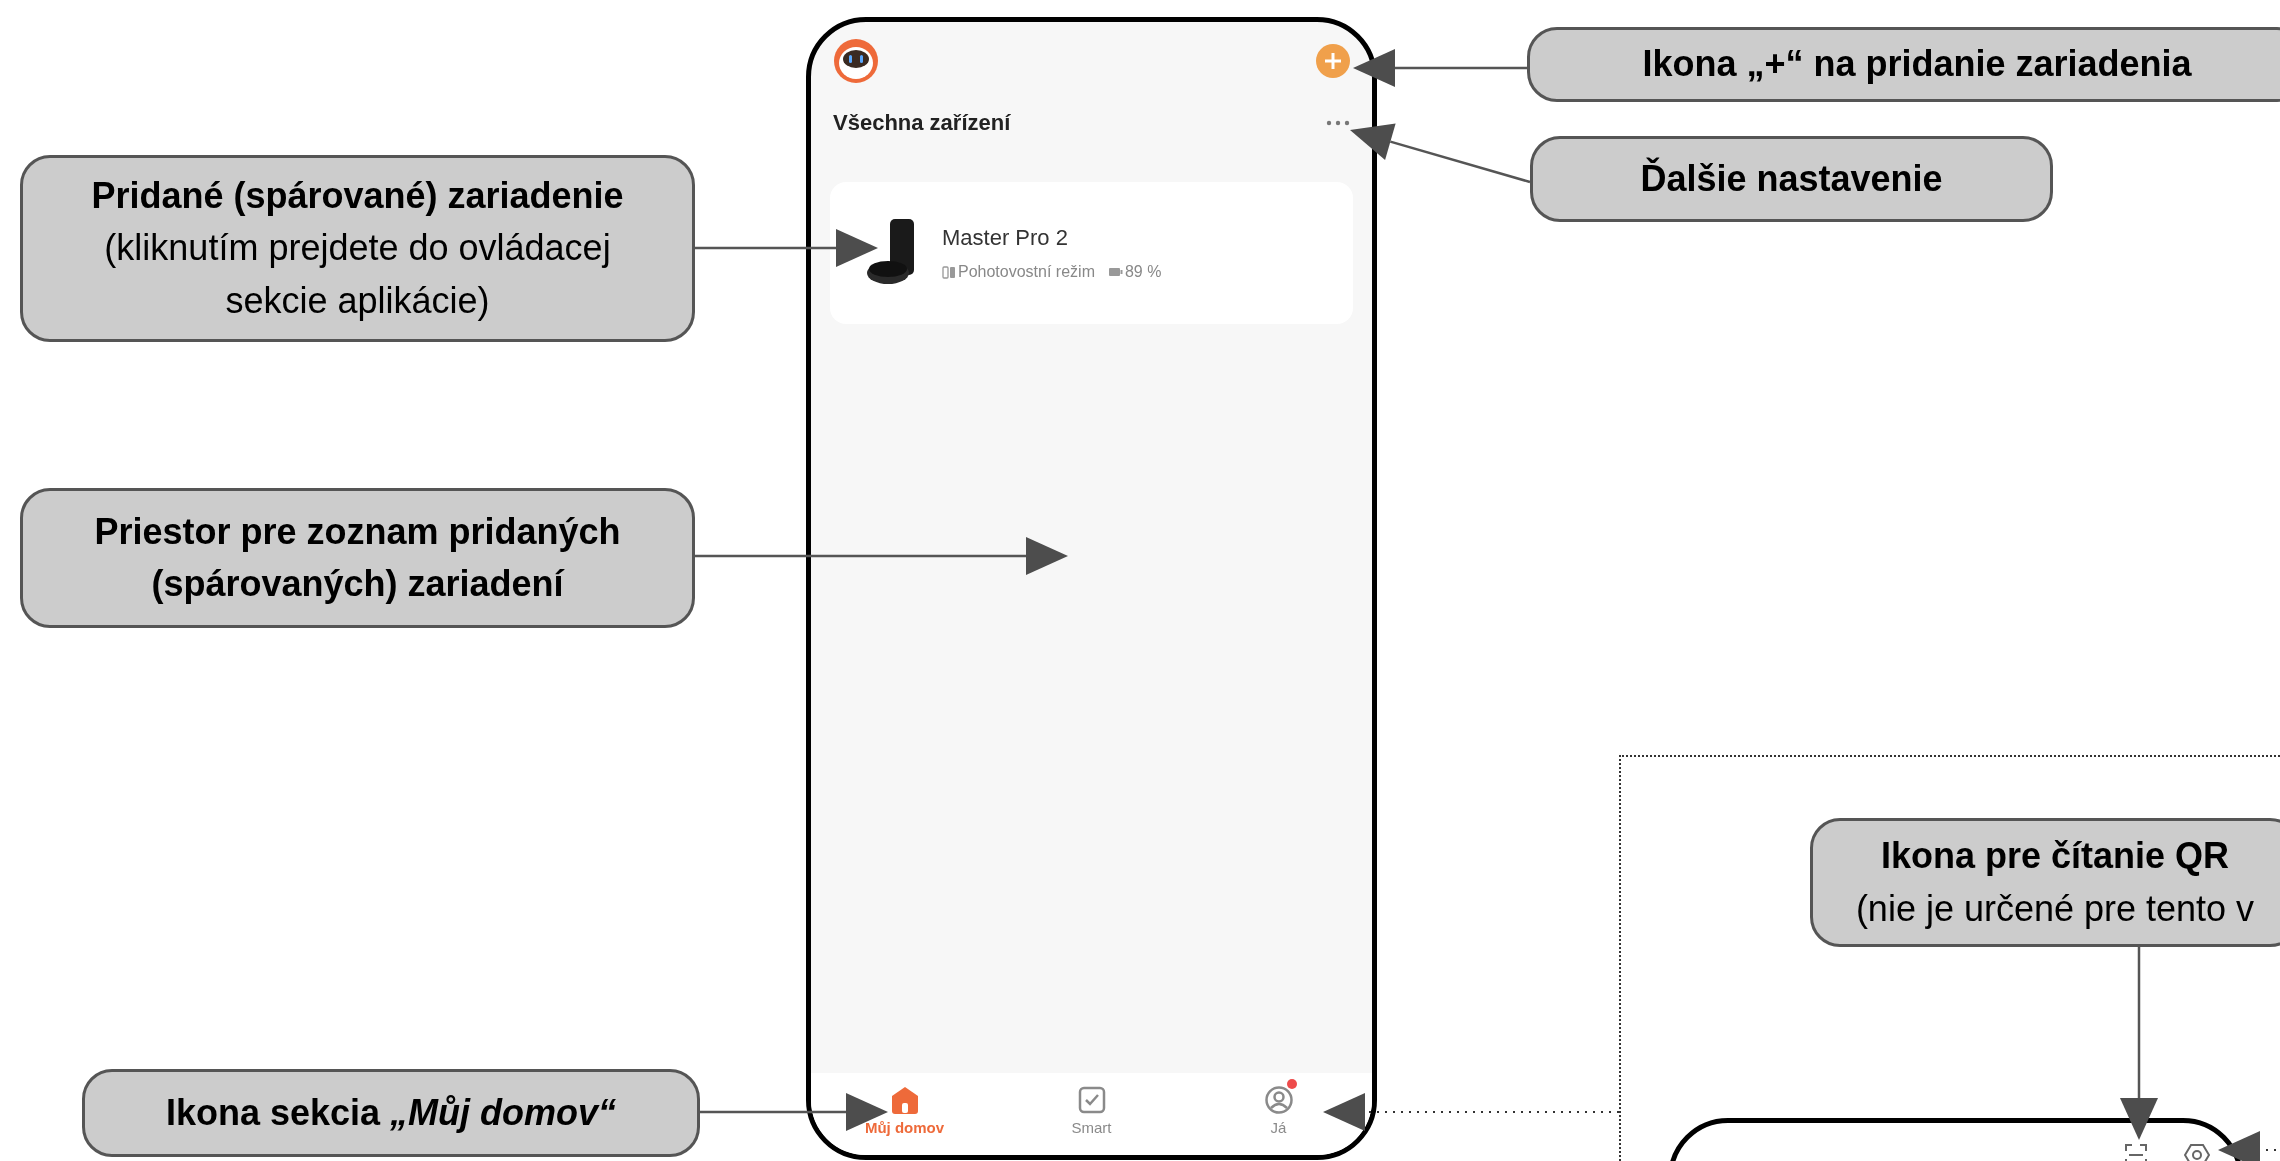 This screenshot has width=2280, height=1161. Describe the element at coordinates (391, 1112) in the screenshot. I see `callout-title: Ikona sekcia „Můj domov“` at that location.